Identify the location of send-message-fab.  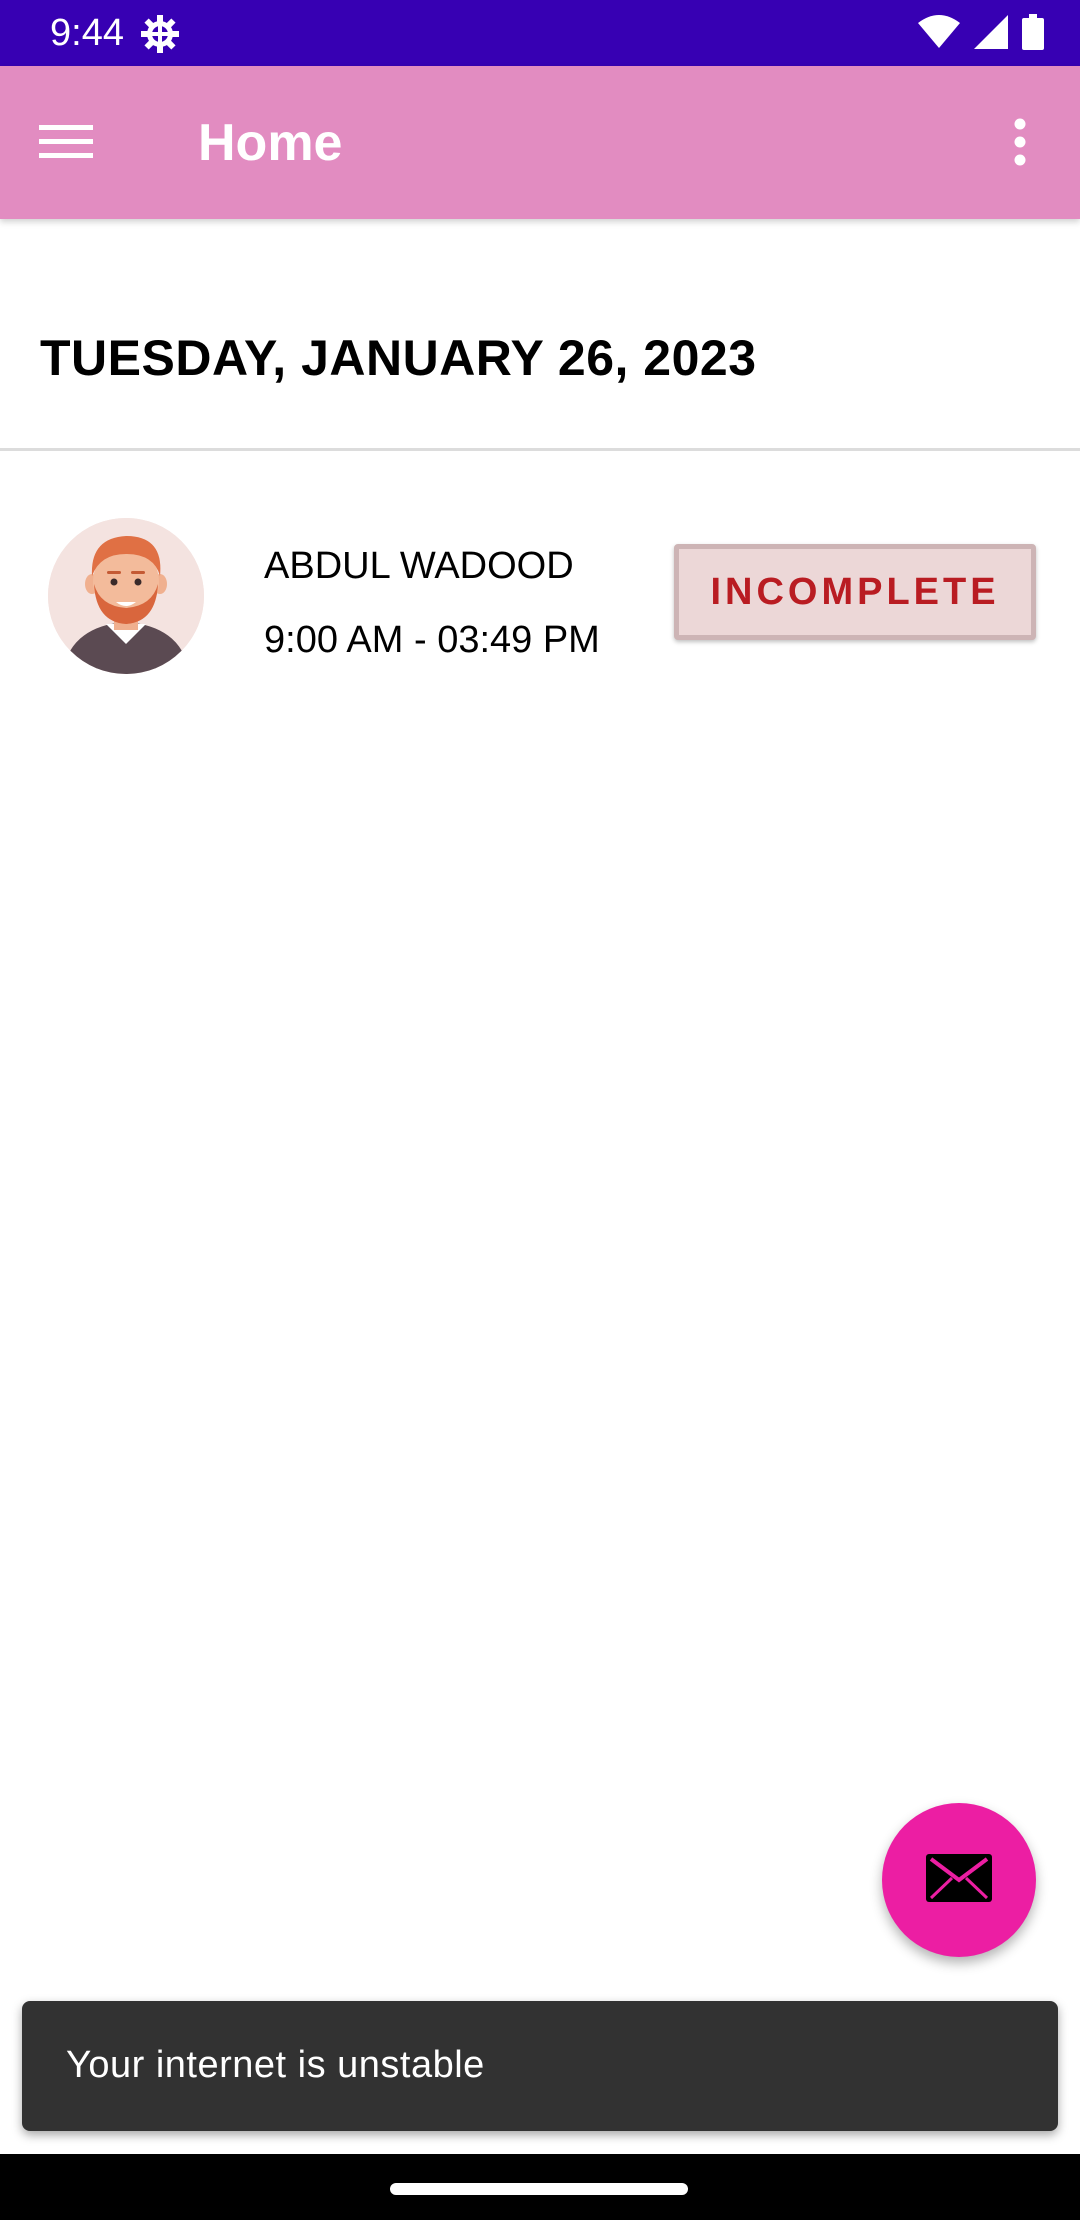
(959, 1880).